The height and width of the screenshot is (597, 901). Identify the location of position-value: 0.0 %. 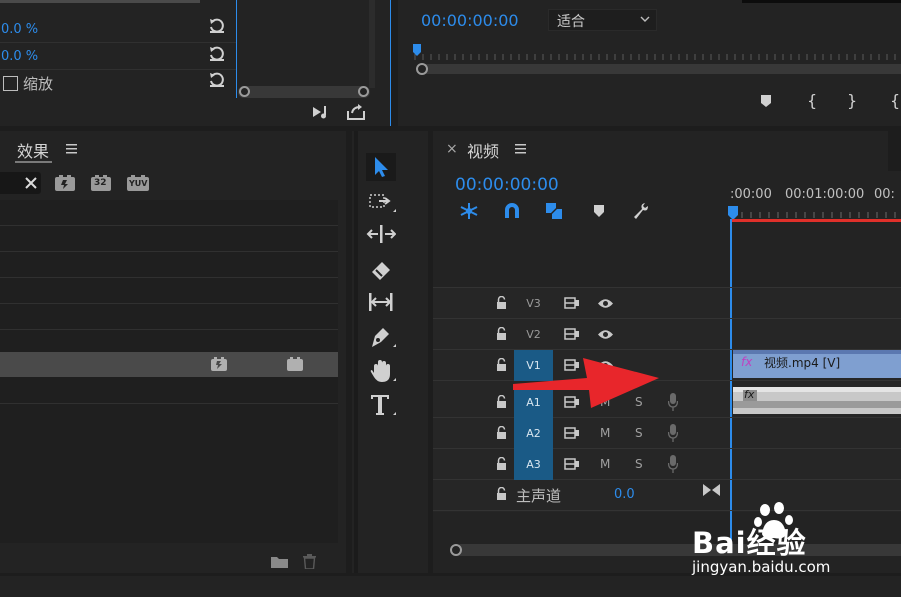
(19, 29).